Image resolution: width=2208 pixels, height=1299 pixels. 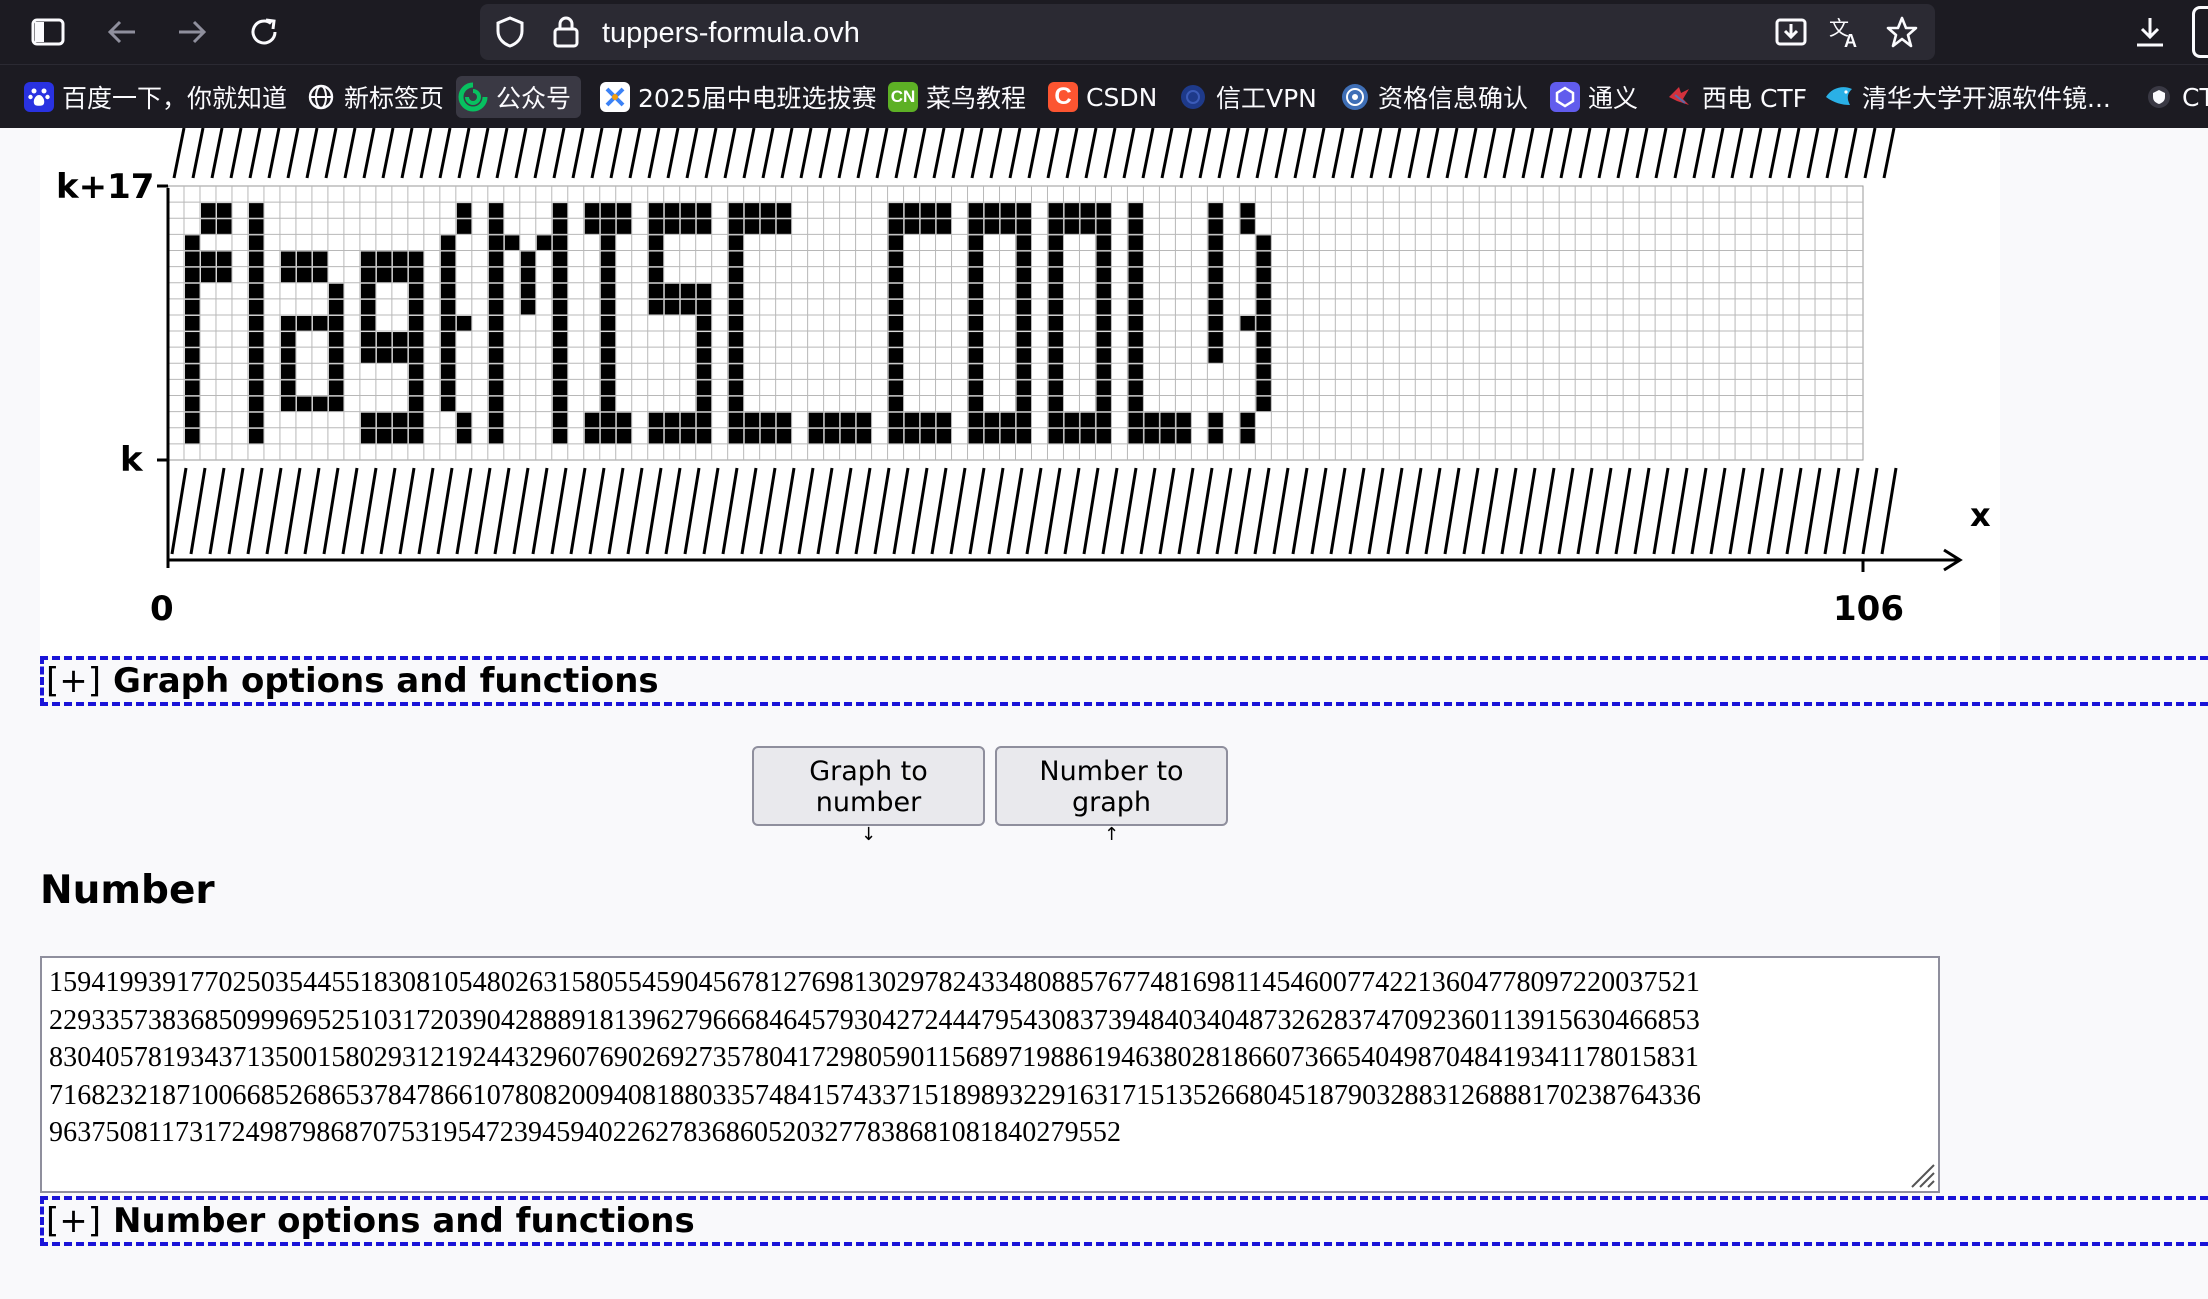 What do you see at coordinates (2175, 97) in the screenshot?
I see `bookmark-ct: CT` at bounding box center [2175, 97].